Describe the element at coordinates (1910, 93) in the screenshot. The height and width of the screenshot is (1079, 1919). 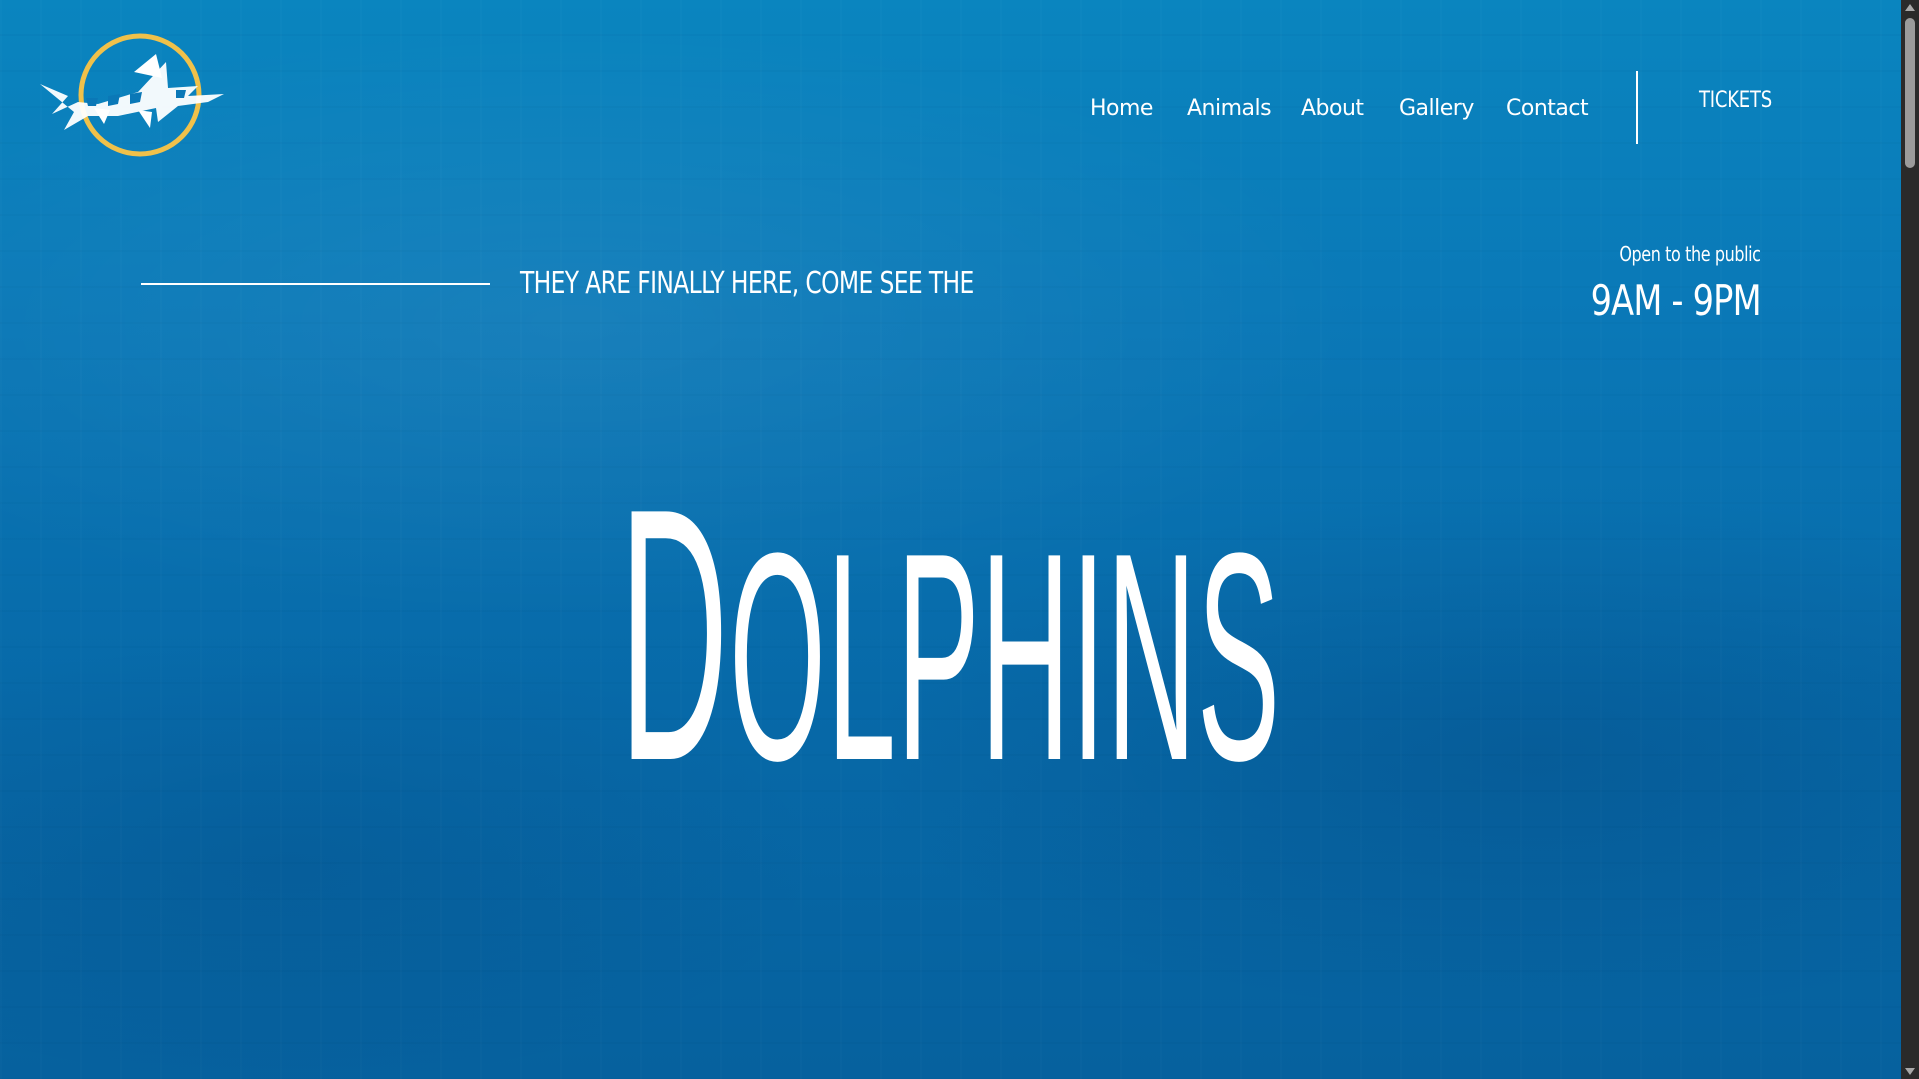
I see `scrollbar-thumb` at that location.